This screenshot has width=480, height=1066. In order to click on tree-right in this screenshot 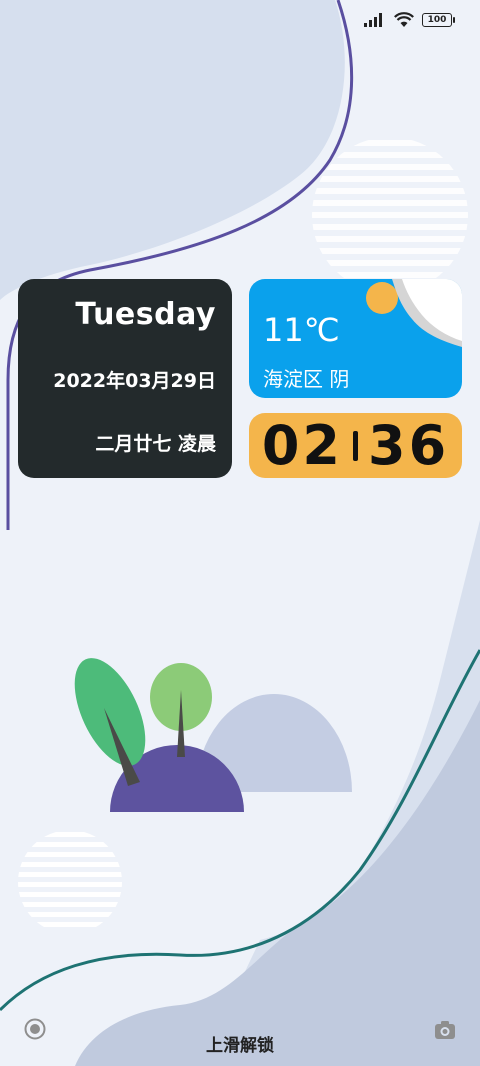, I will do `click(181, 710)`.